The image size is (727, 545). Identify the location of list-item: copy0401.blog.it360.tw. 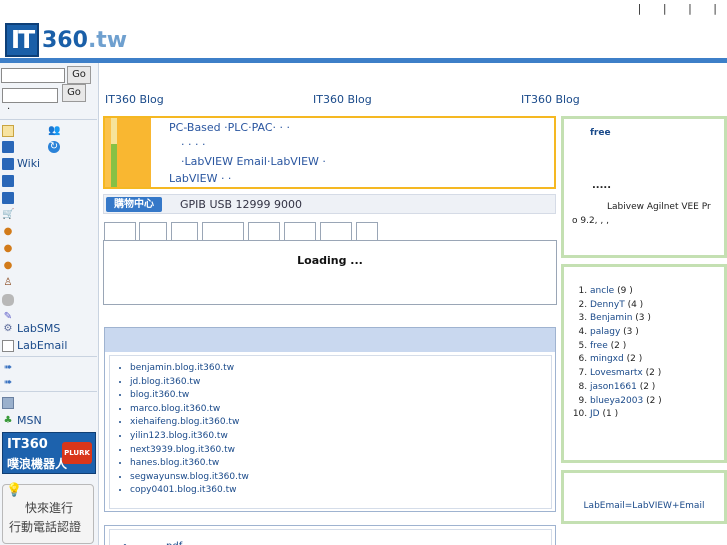
(189, 491).